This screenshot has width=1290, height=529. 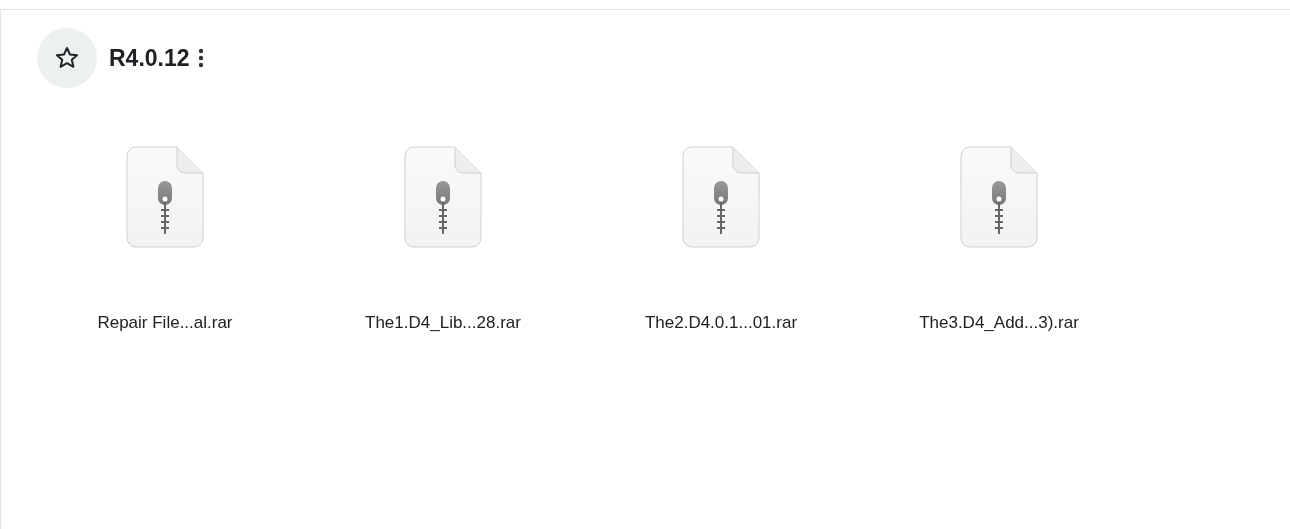 I want to click on star-icon, so click(x=67, y=58).